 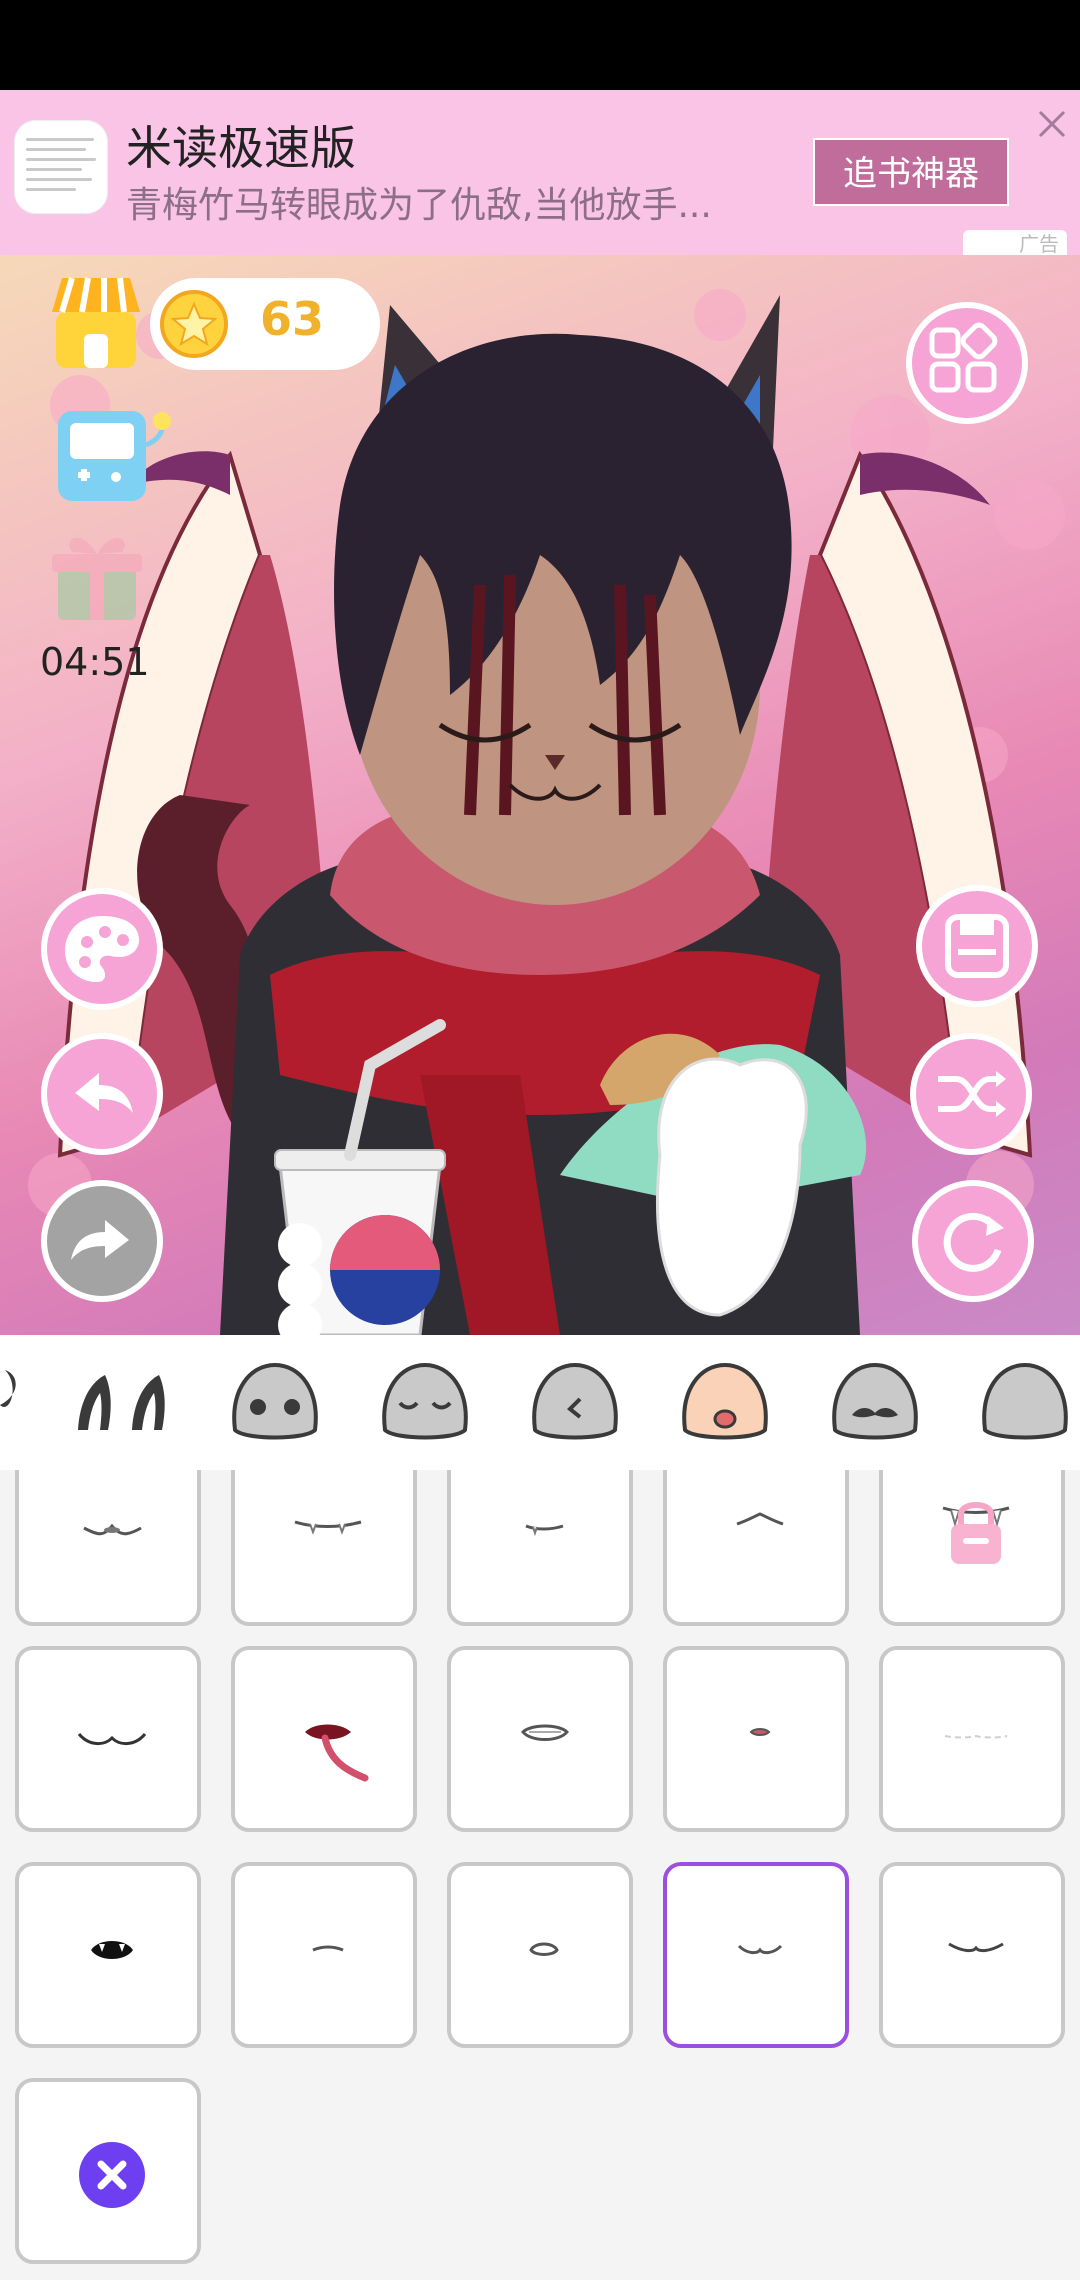 I want to click on mouth-face-icon, so click(x=725, y=1401).